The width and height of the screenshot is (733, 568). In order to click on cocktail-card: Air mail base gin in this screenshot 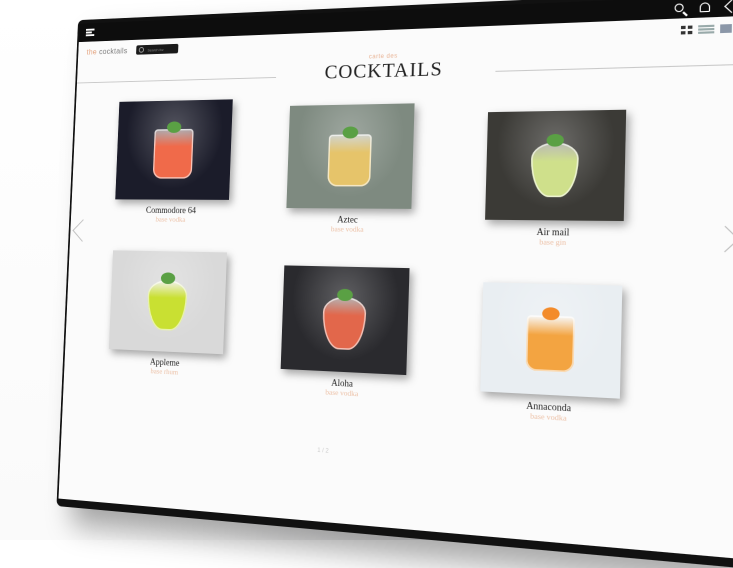, I will do `click(556, 178)`.